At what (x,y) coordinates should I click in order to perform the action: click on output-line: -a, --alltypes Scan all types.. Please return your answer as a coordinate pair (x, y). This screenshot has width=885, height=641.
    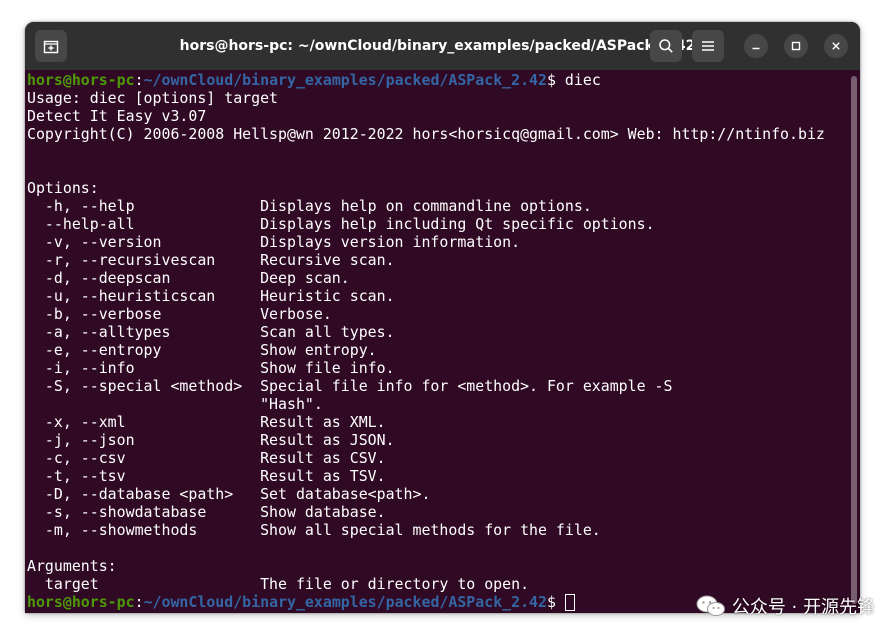
    Looking at the image, I should click on (211, 332).